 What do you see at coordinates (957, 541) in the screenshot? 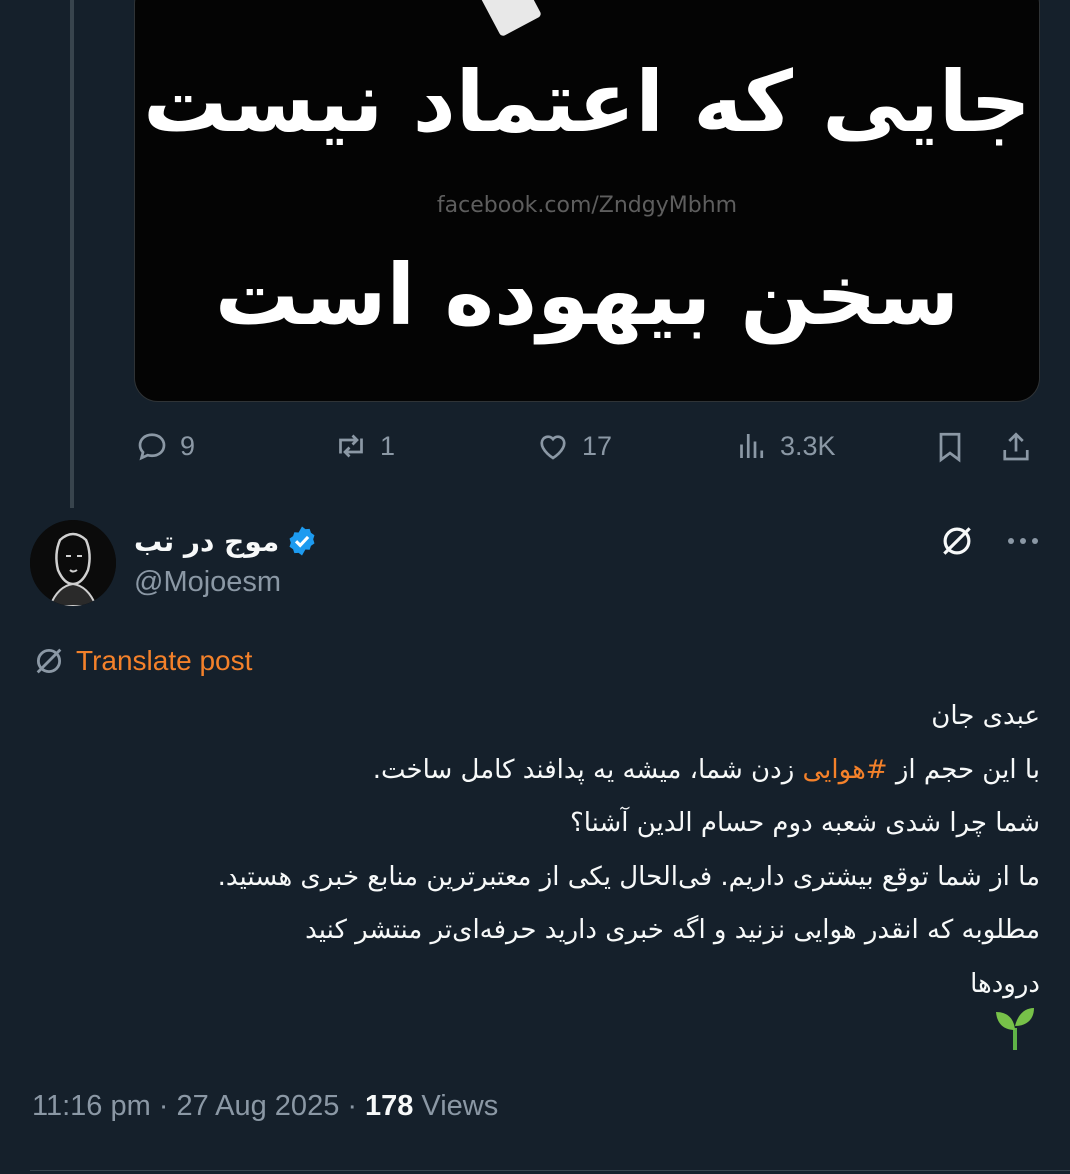
I see `grok-icon` at bounding box center [957, 541].